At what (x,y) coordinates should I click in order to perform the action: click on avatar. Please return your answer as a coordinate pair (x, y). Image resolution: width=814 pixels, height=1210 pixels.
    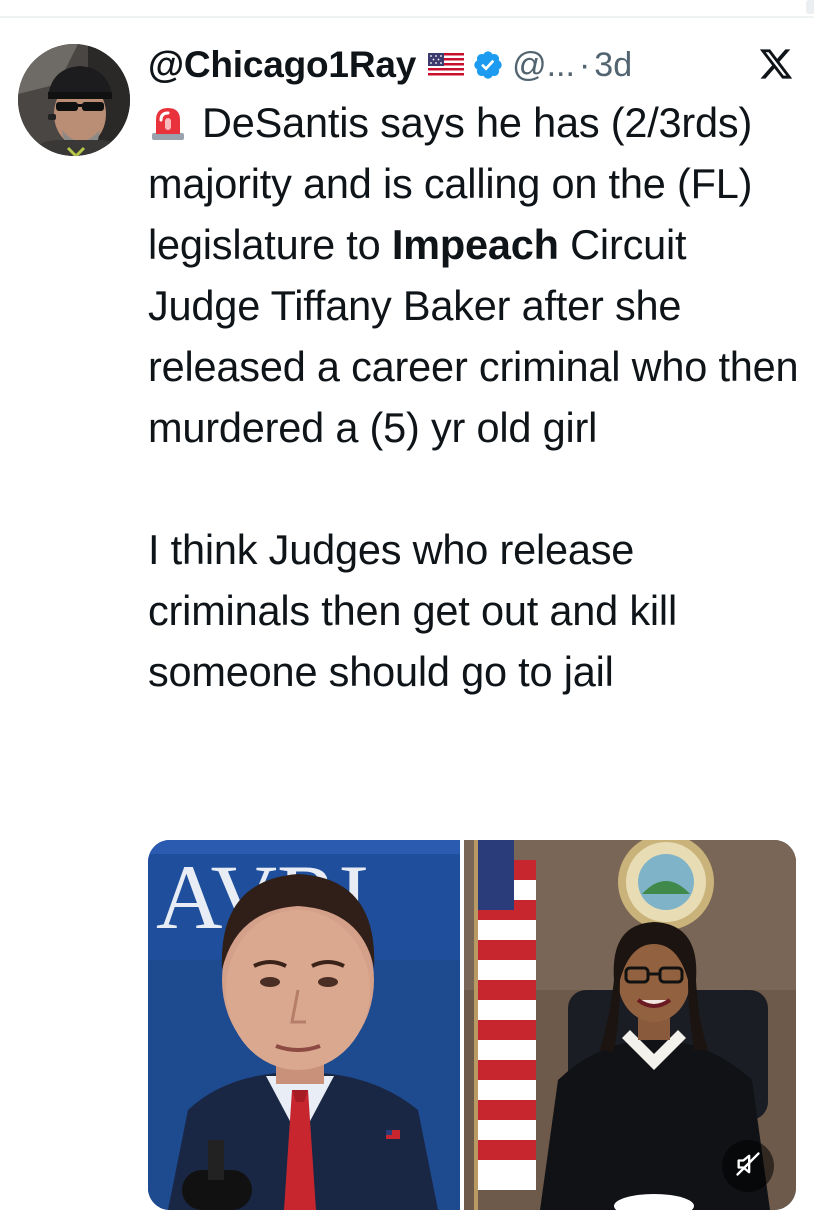
    Looking at the image, I should click on (74, 100).